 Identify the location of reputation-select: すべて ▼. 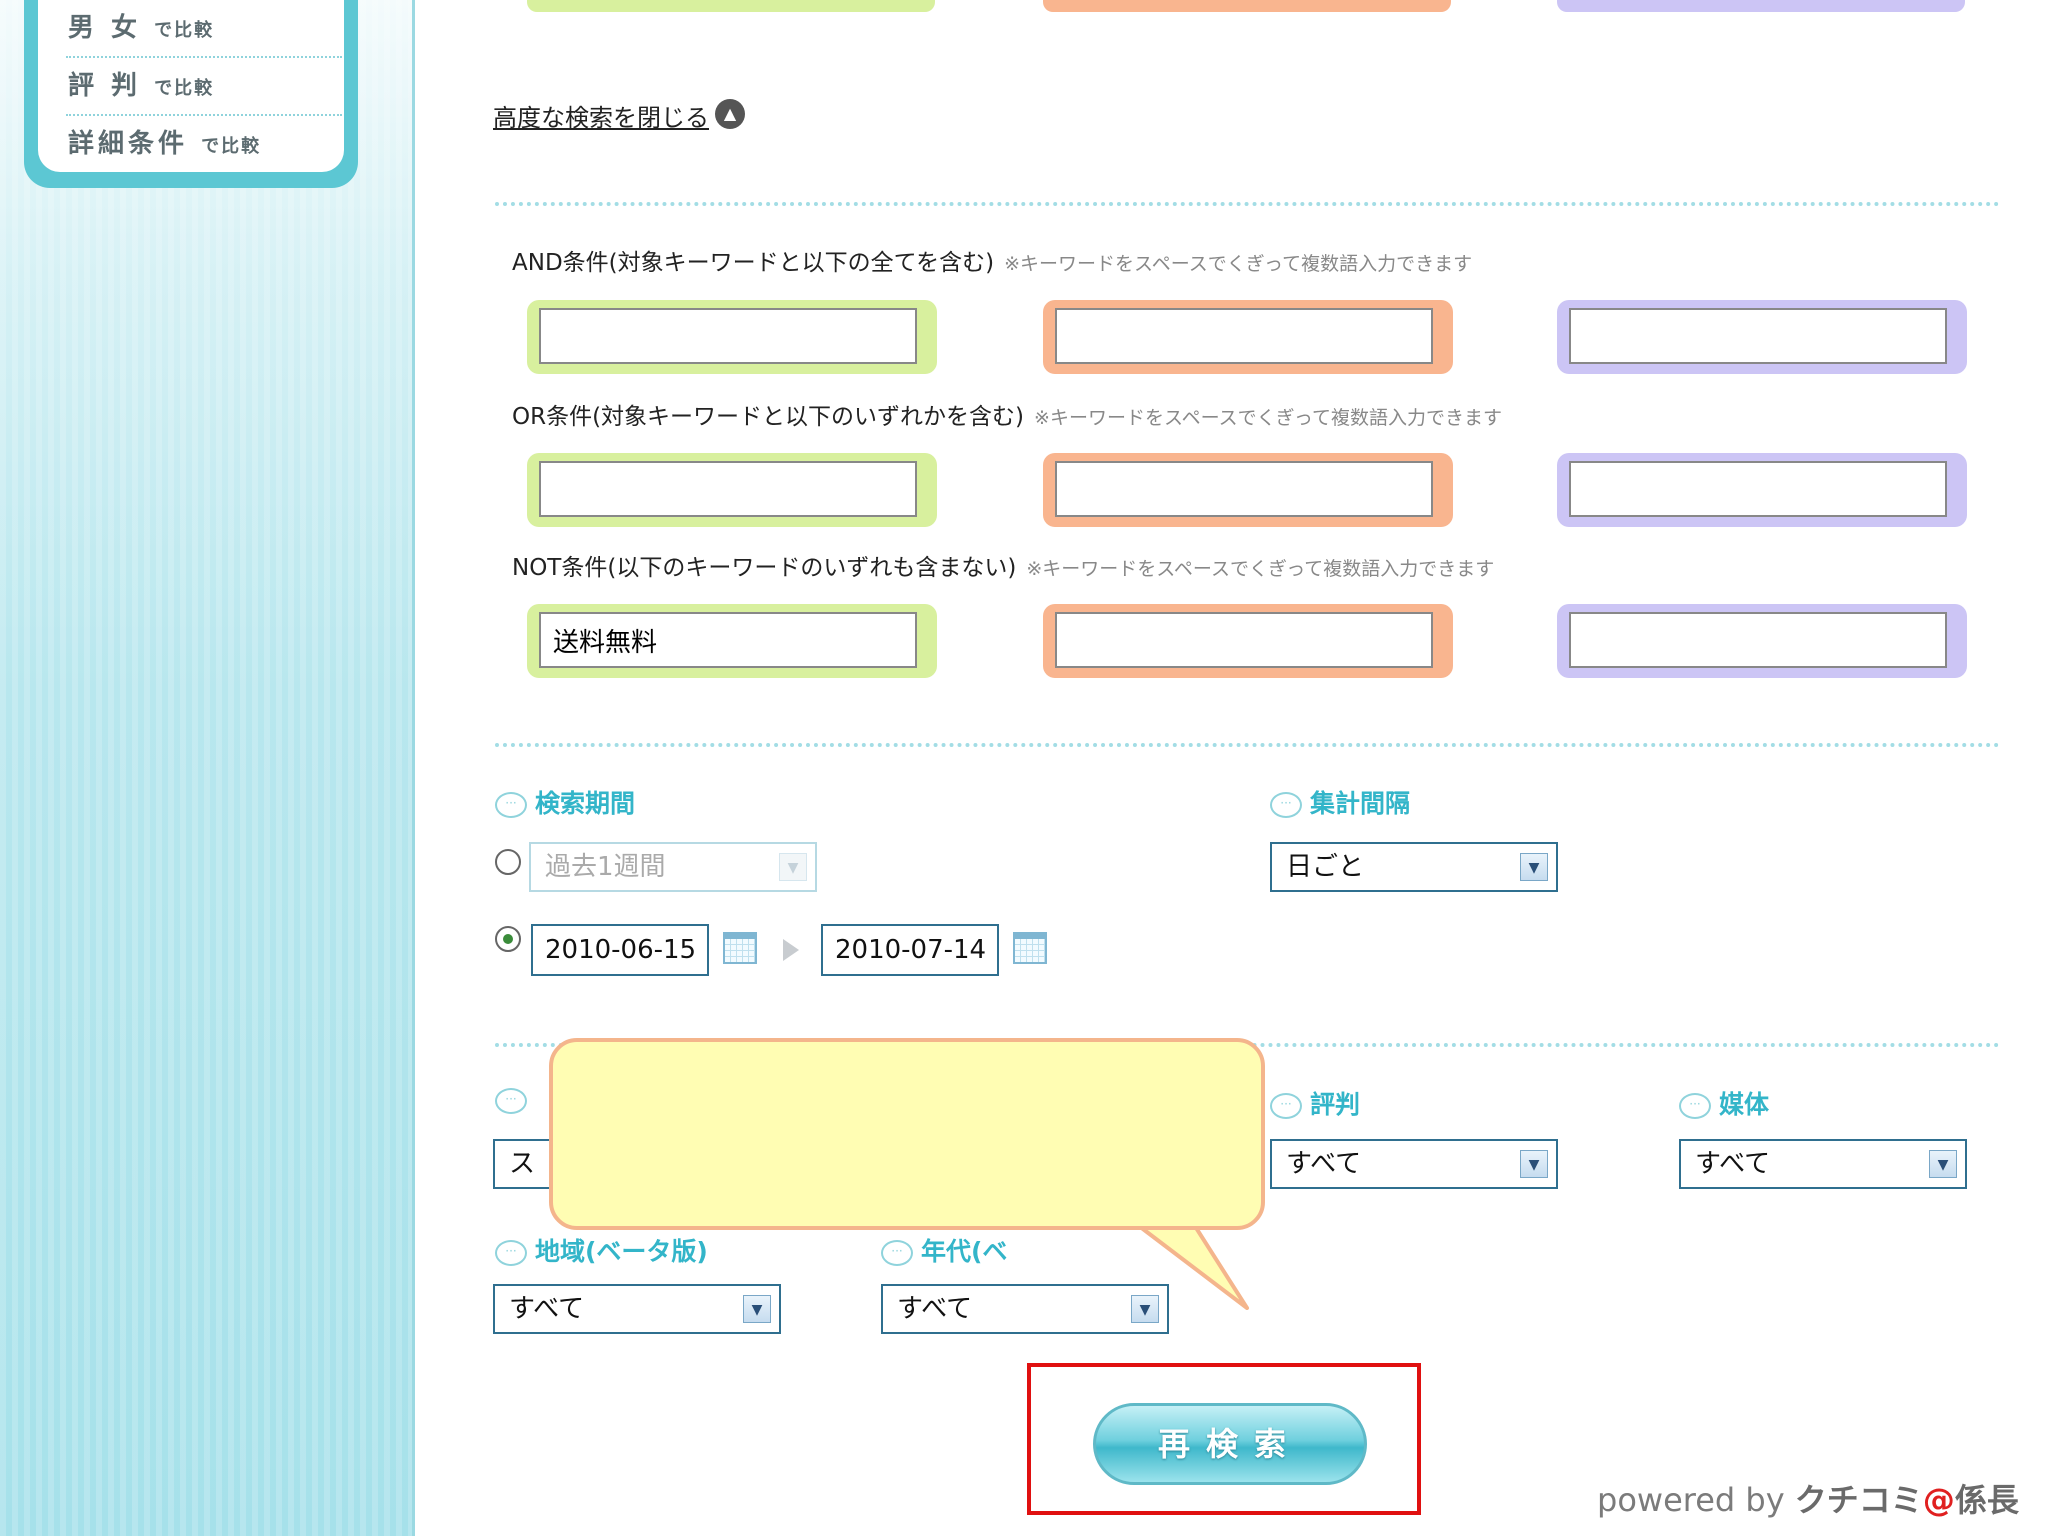
(1414, 1164).